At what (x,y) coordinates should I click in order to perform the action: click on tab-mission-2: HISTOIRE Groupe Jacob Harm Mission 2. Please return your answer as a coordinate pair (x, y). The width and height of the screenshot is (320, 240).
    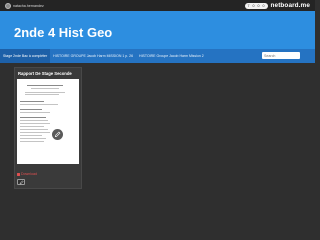
    Looking at the image, I should click on (171, 56).